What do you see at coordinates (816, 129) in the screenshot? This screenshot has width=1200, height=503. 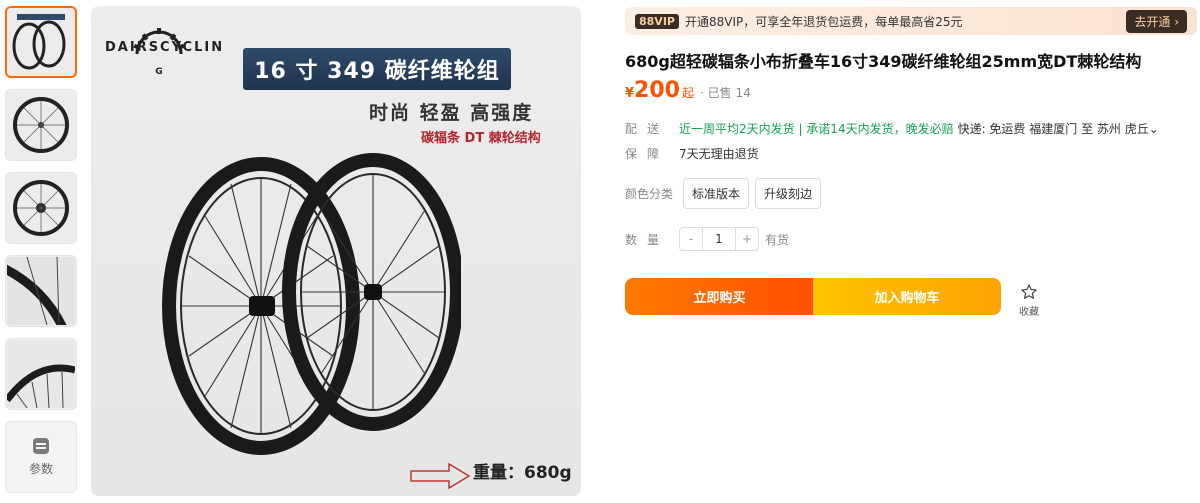 I see `shipping-promise: 近一周平均2天内发货 | 承诺14天内发货，晚发必赔` at bounding box center [816, 129].